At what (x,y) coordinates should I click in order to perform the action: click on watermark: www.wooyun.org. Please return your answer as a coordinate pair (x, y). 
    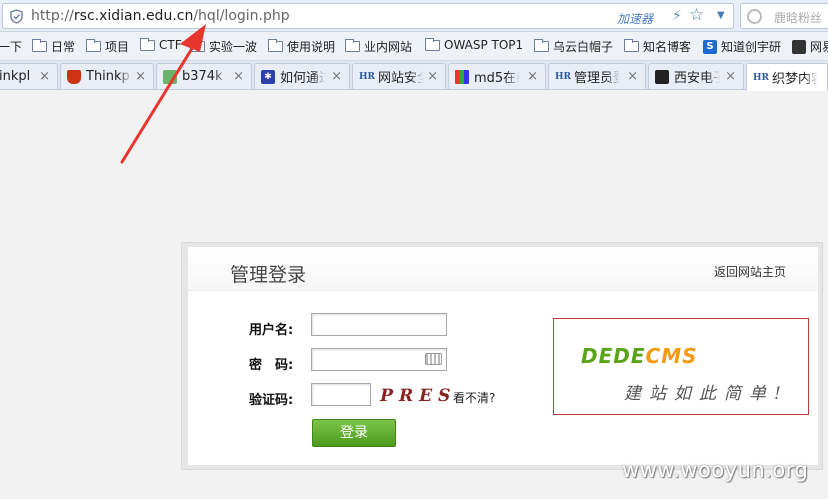
    Looking at the image, I should click on (715, 470).